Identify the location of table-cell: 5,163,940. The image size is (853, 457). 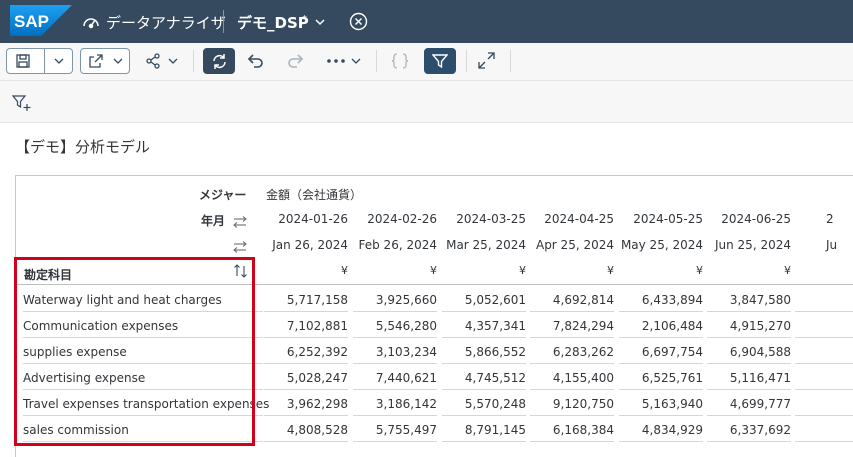
(660, 404).